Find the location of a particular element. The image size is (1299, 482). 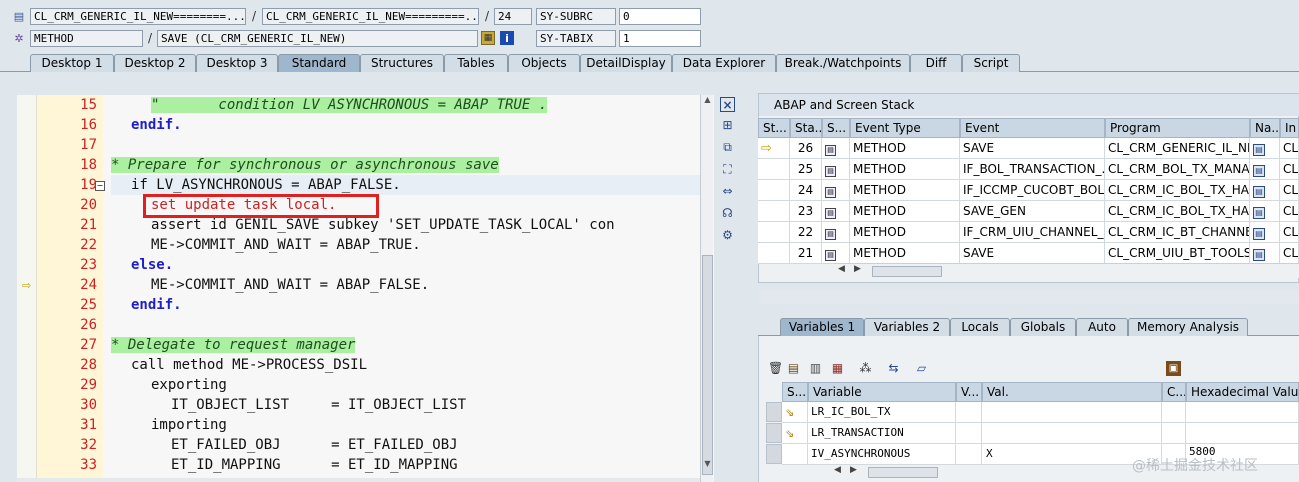

services-icon: ☊ is located at coordinates (727, 213).